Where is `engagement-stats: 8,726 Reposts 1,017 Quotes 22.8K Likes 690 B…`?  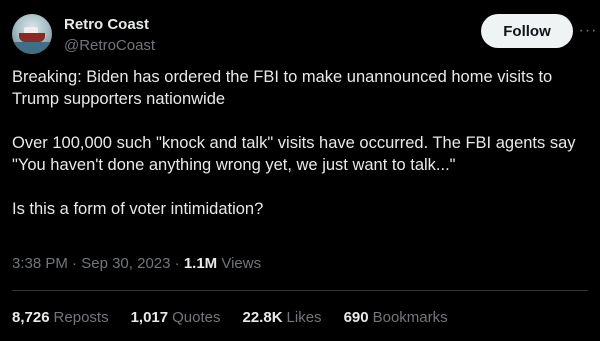
engagement-stats: 8,726 Reposts 1,017 Quotes 22.8K Likes 690 B… is located at coordinates (230, 318).